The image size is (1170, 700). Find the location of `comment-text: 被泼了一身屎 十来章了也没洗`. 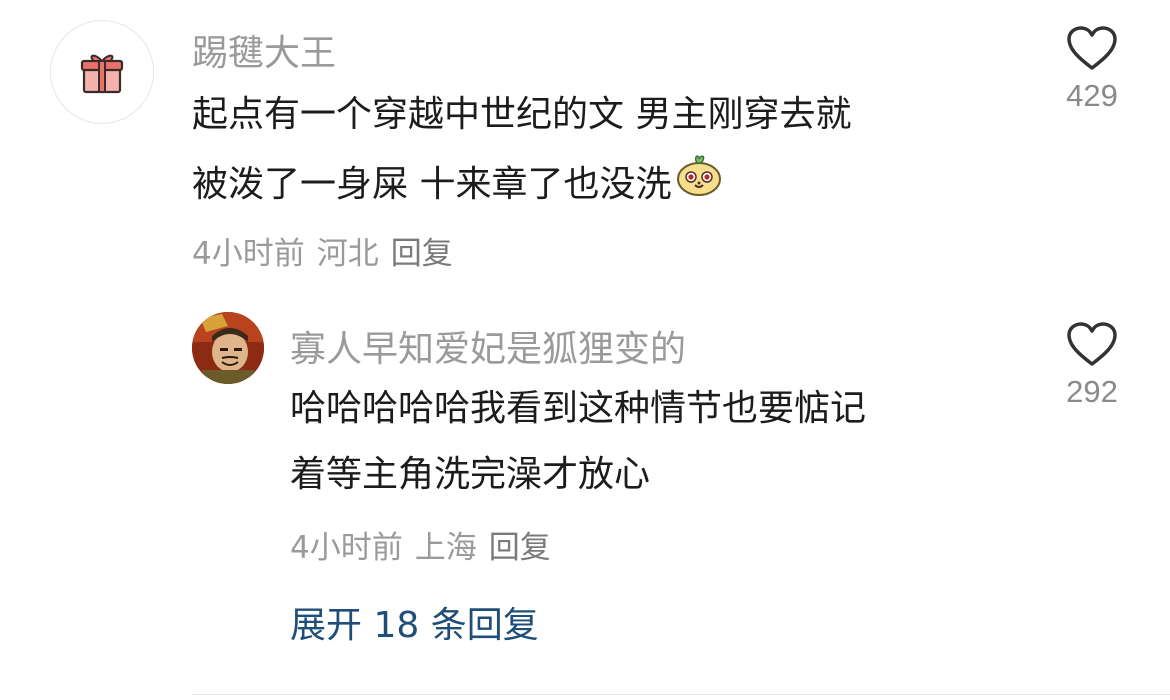

comment-text: 被泼了一身屎 十来章了也没洗 is located at coordinates (432, 184).